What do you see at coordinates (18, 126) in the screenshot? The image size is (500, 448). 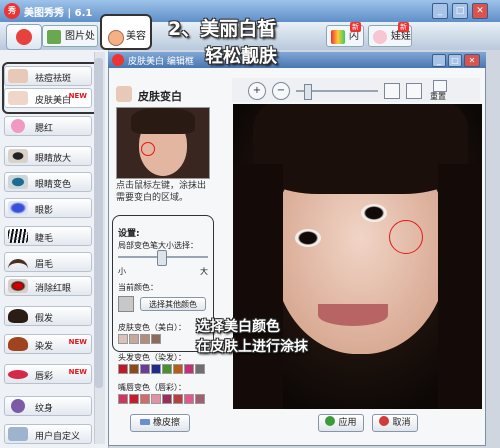 I see `blush-icon` at bounding box center [18, 126].